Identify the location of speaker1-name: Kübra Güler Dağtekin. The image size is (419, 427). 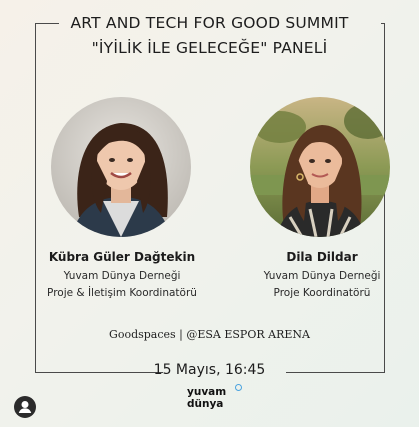
(122, 257).